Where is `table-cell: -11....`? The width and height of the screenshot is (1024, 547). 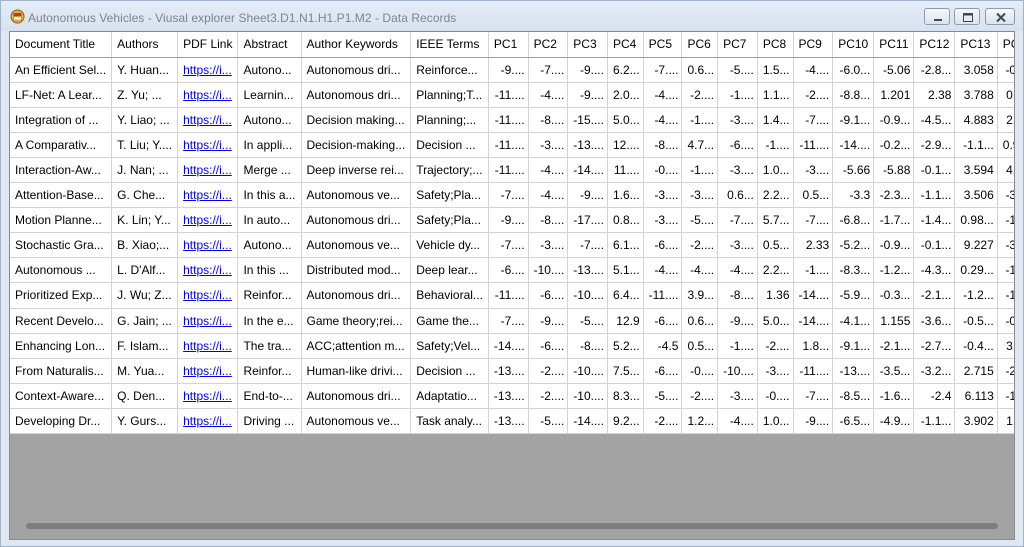 table-cell: -11.... is located at coordinates (508, 120).